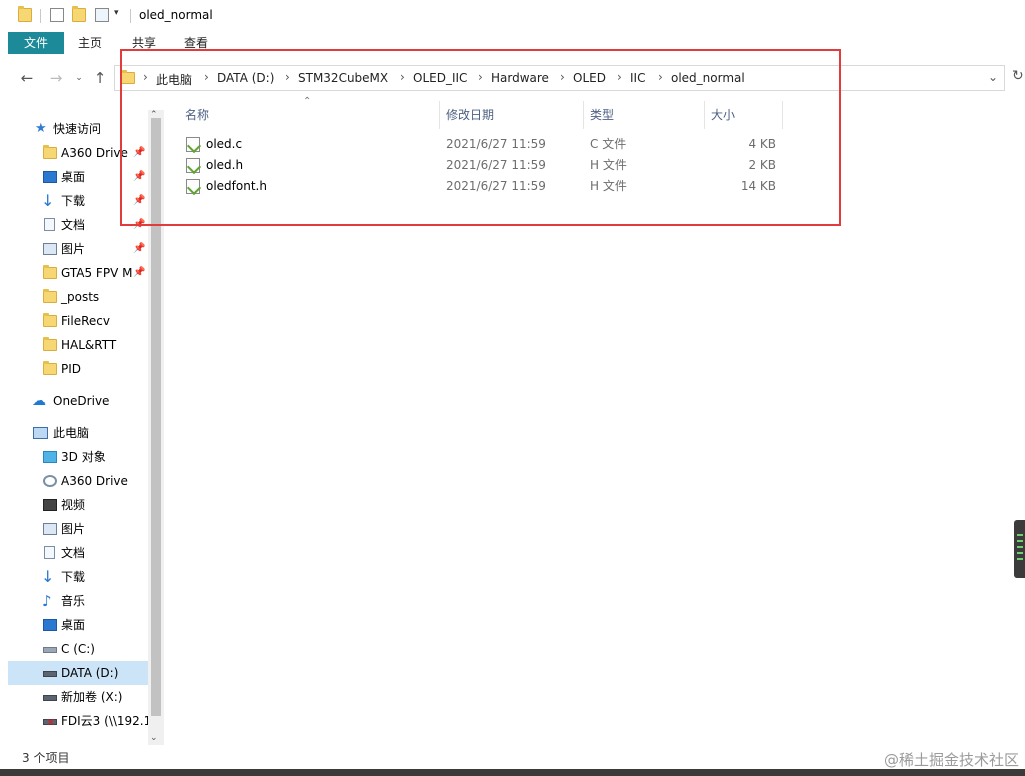 The height and width of the screenshot is (776, 1025). Describe the element at coordinates (78, 697) in the screenshot. I see `sidebar-item-drive-x: 新加卷 (X:)` at that location.